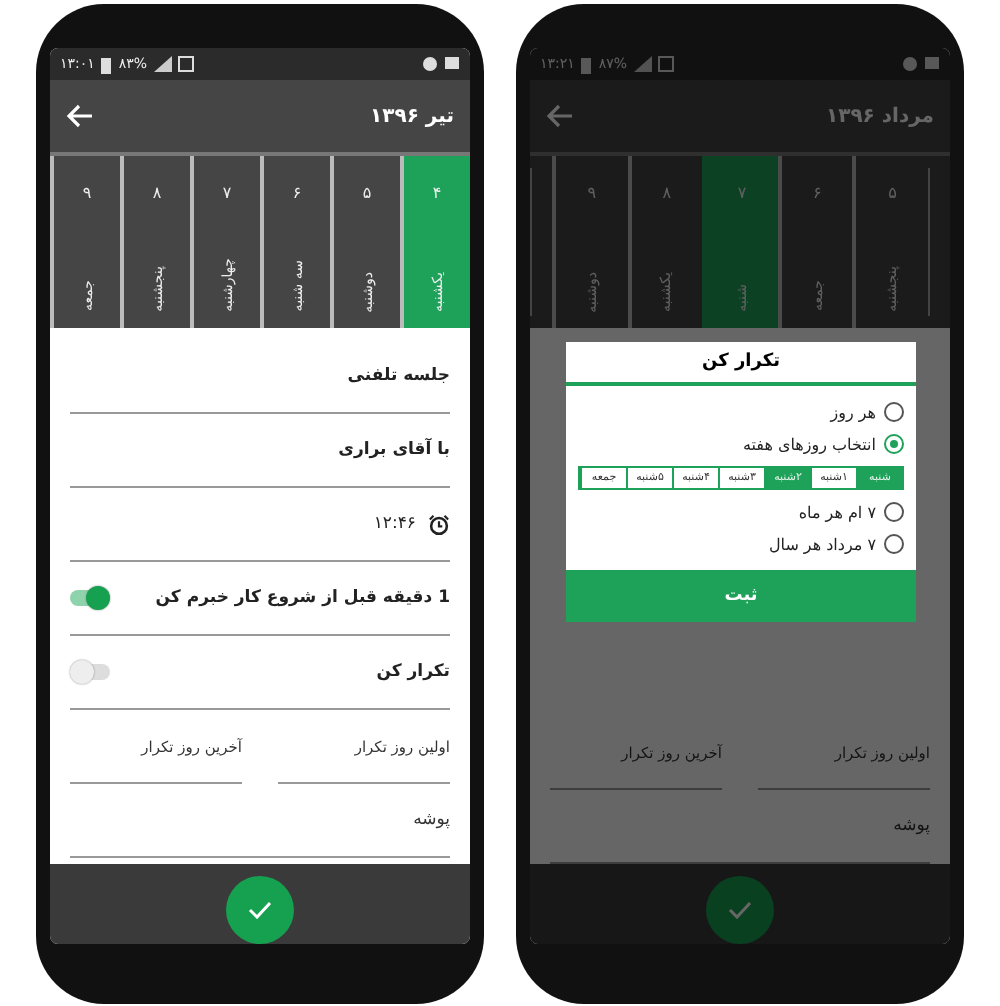 This screenshot has width=1000, height=1006. What do you see at coordinates (741, 544) in the screenshot?
I see `radio-option: ۷ مرداد هر سال` at bounding box center [741, 544].